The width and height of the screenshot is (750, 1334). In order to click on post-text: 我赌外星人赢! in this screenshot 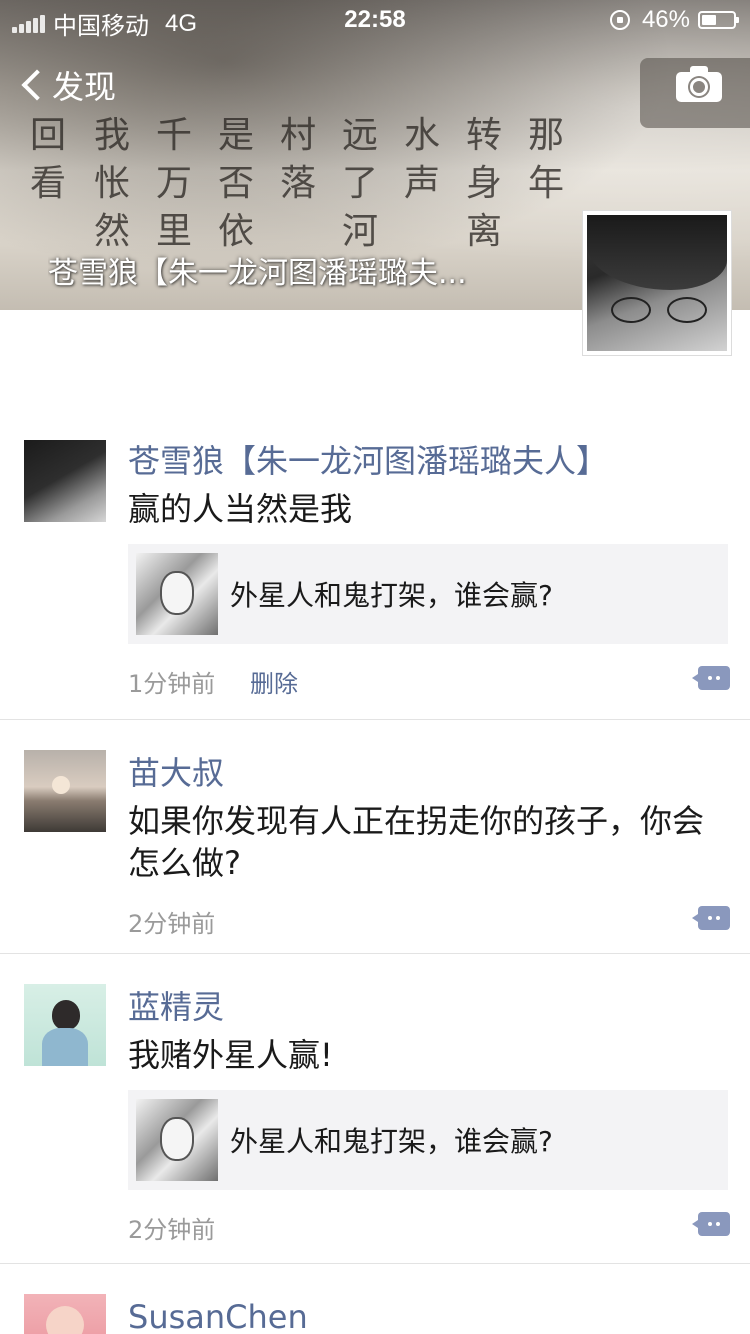, I will do `click(230, 1055)`.